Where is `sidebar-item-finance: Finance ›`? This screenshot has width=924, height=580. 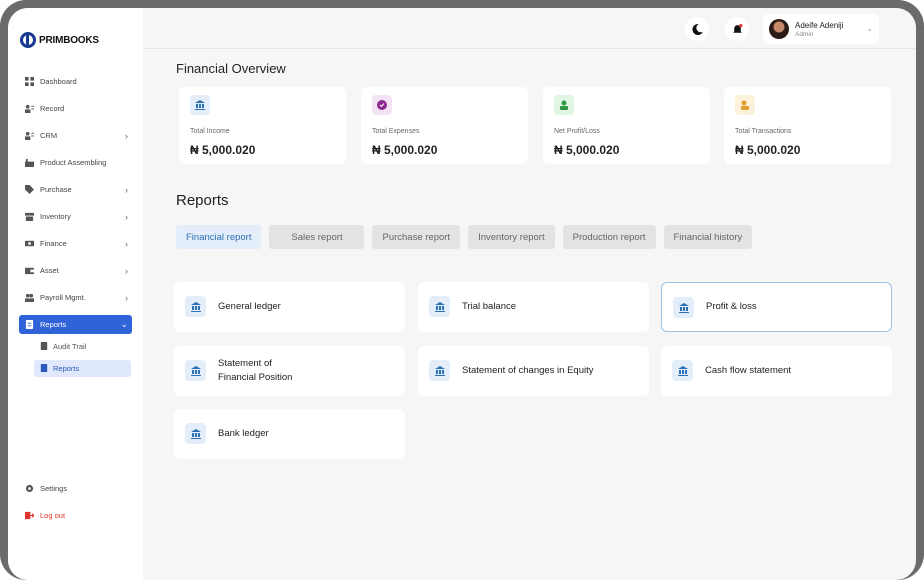 sidebar-item-finance: Finance › is located at coordinates (75, 243).